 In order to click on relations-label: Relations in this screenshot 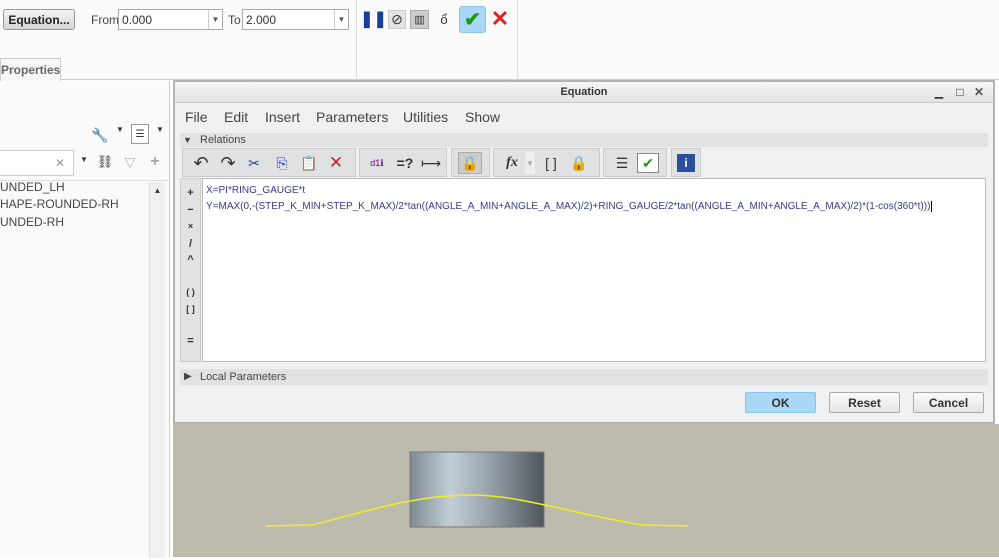, I will do `click(223, 140)`.